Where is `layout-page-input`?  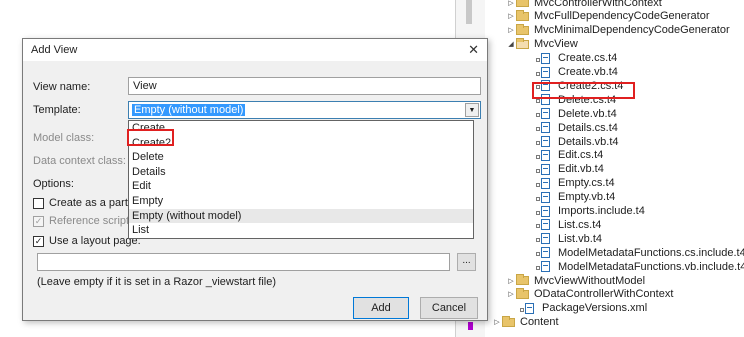
layout-page-input is located at coordinates (243, 262).